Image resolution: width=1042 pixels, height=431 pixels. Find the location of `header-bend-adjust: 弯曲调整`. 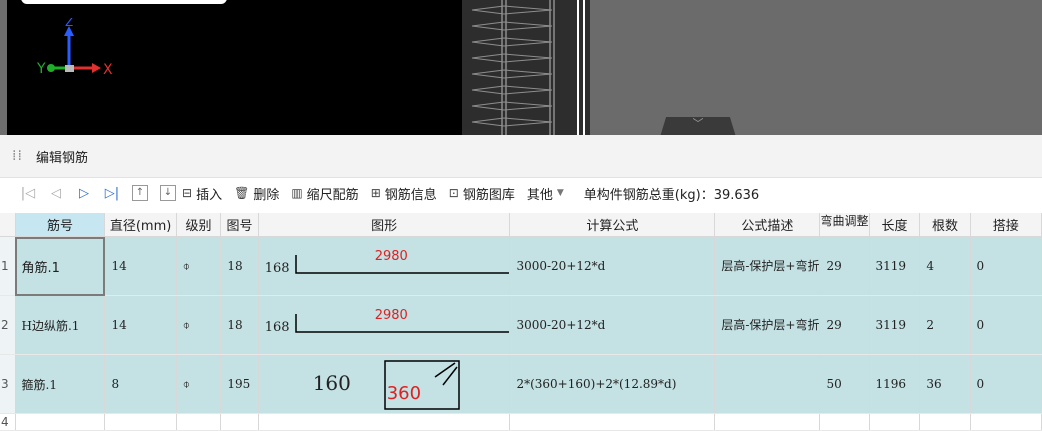

header-bend-adjust: 弯曲调整 is located at coordinates (844, 225).